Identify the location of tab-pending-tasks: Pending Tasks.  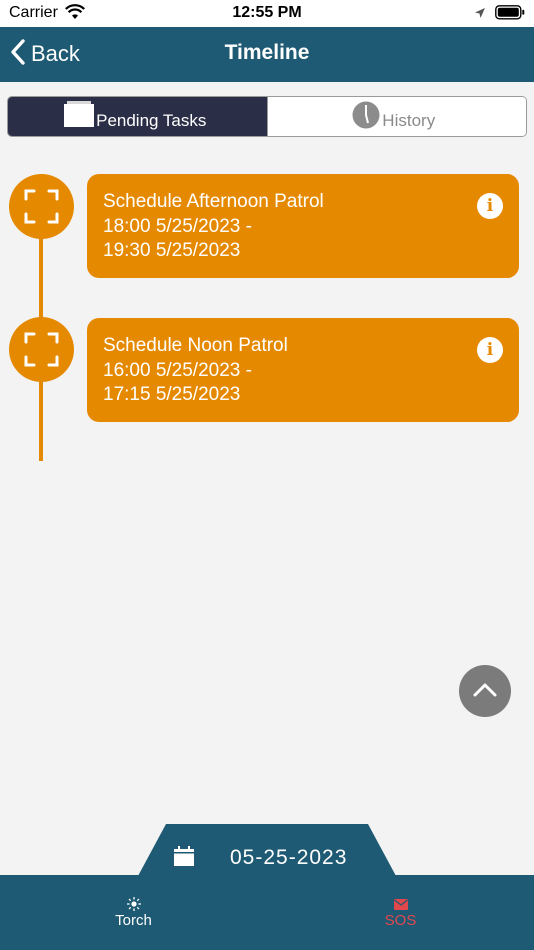
(137, 116).